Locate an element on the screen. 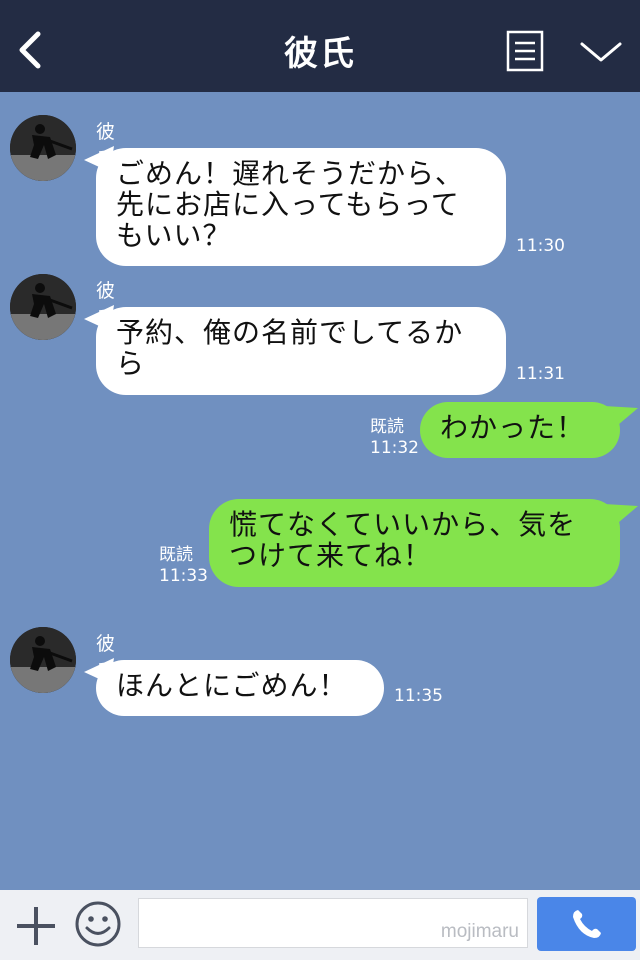 Image resolution: width=640 pixels, height=960 pixels. input-bar: mojimaru is located at coordinates (320, 925).